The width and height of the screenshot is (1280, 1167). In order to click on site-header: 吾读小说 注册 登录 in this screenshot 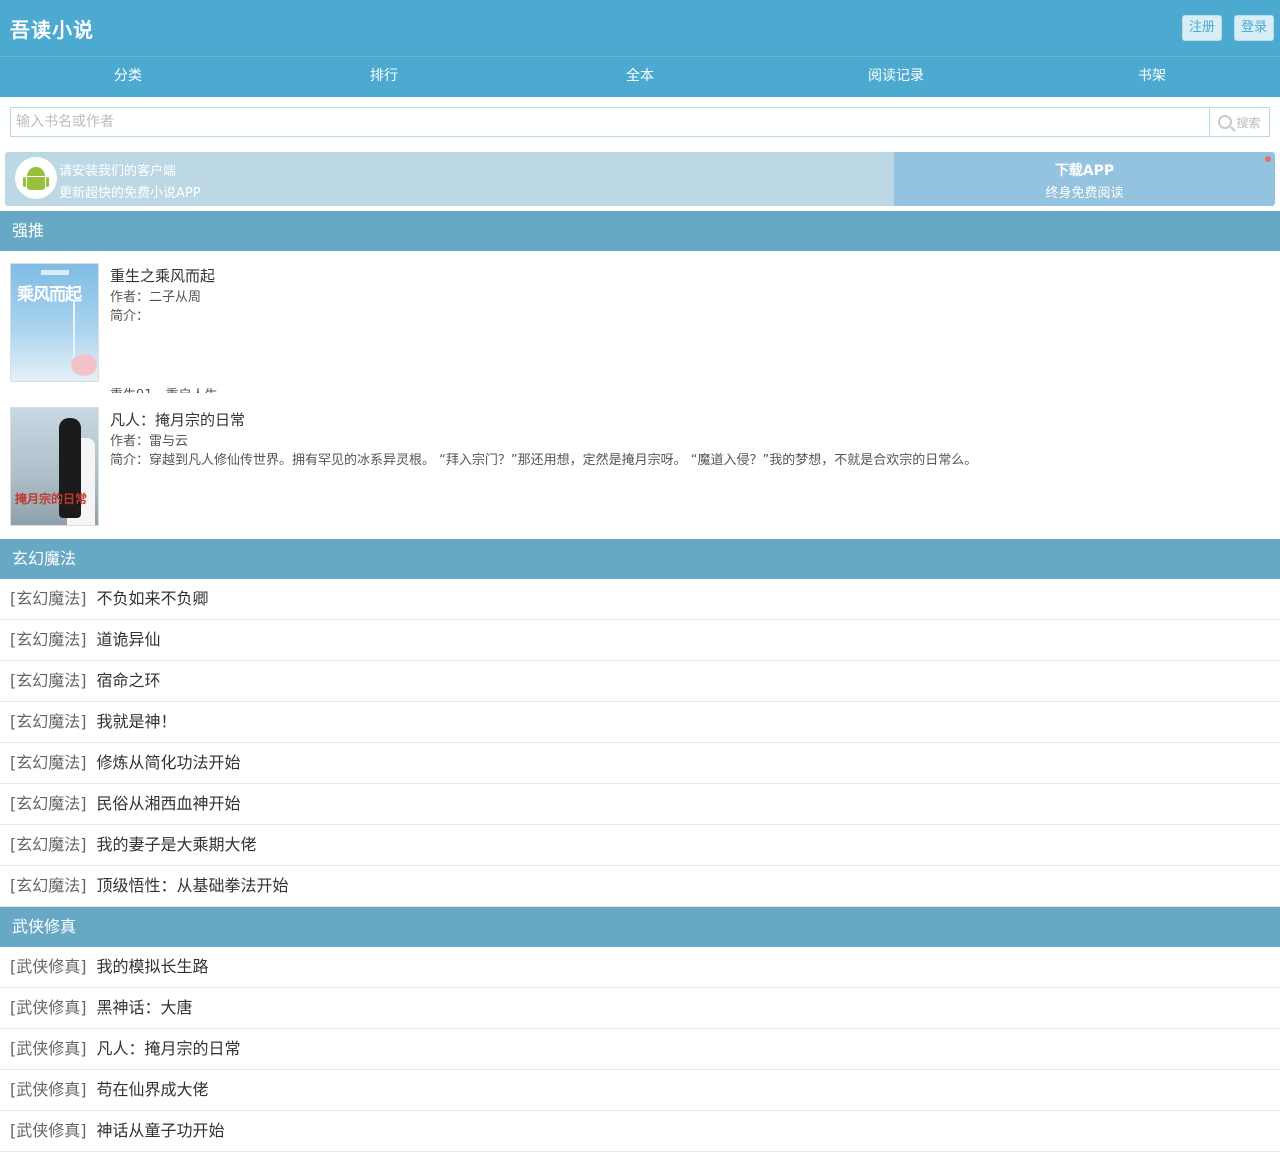, I will do `click(640, 28)`.